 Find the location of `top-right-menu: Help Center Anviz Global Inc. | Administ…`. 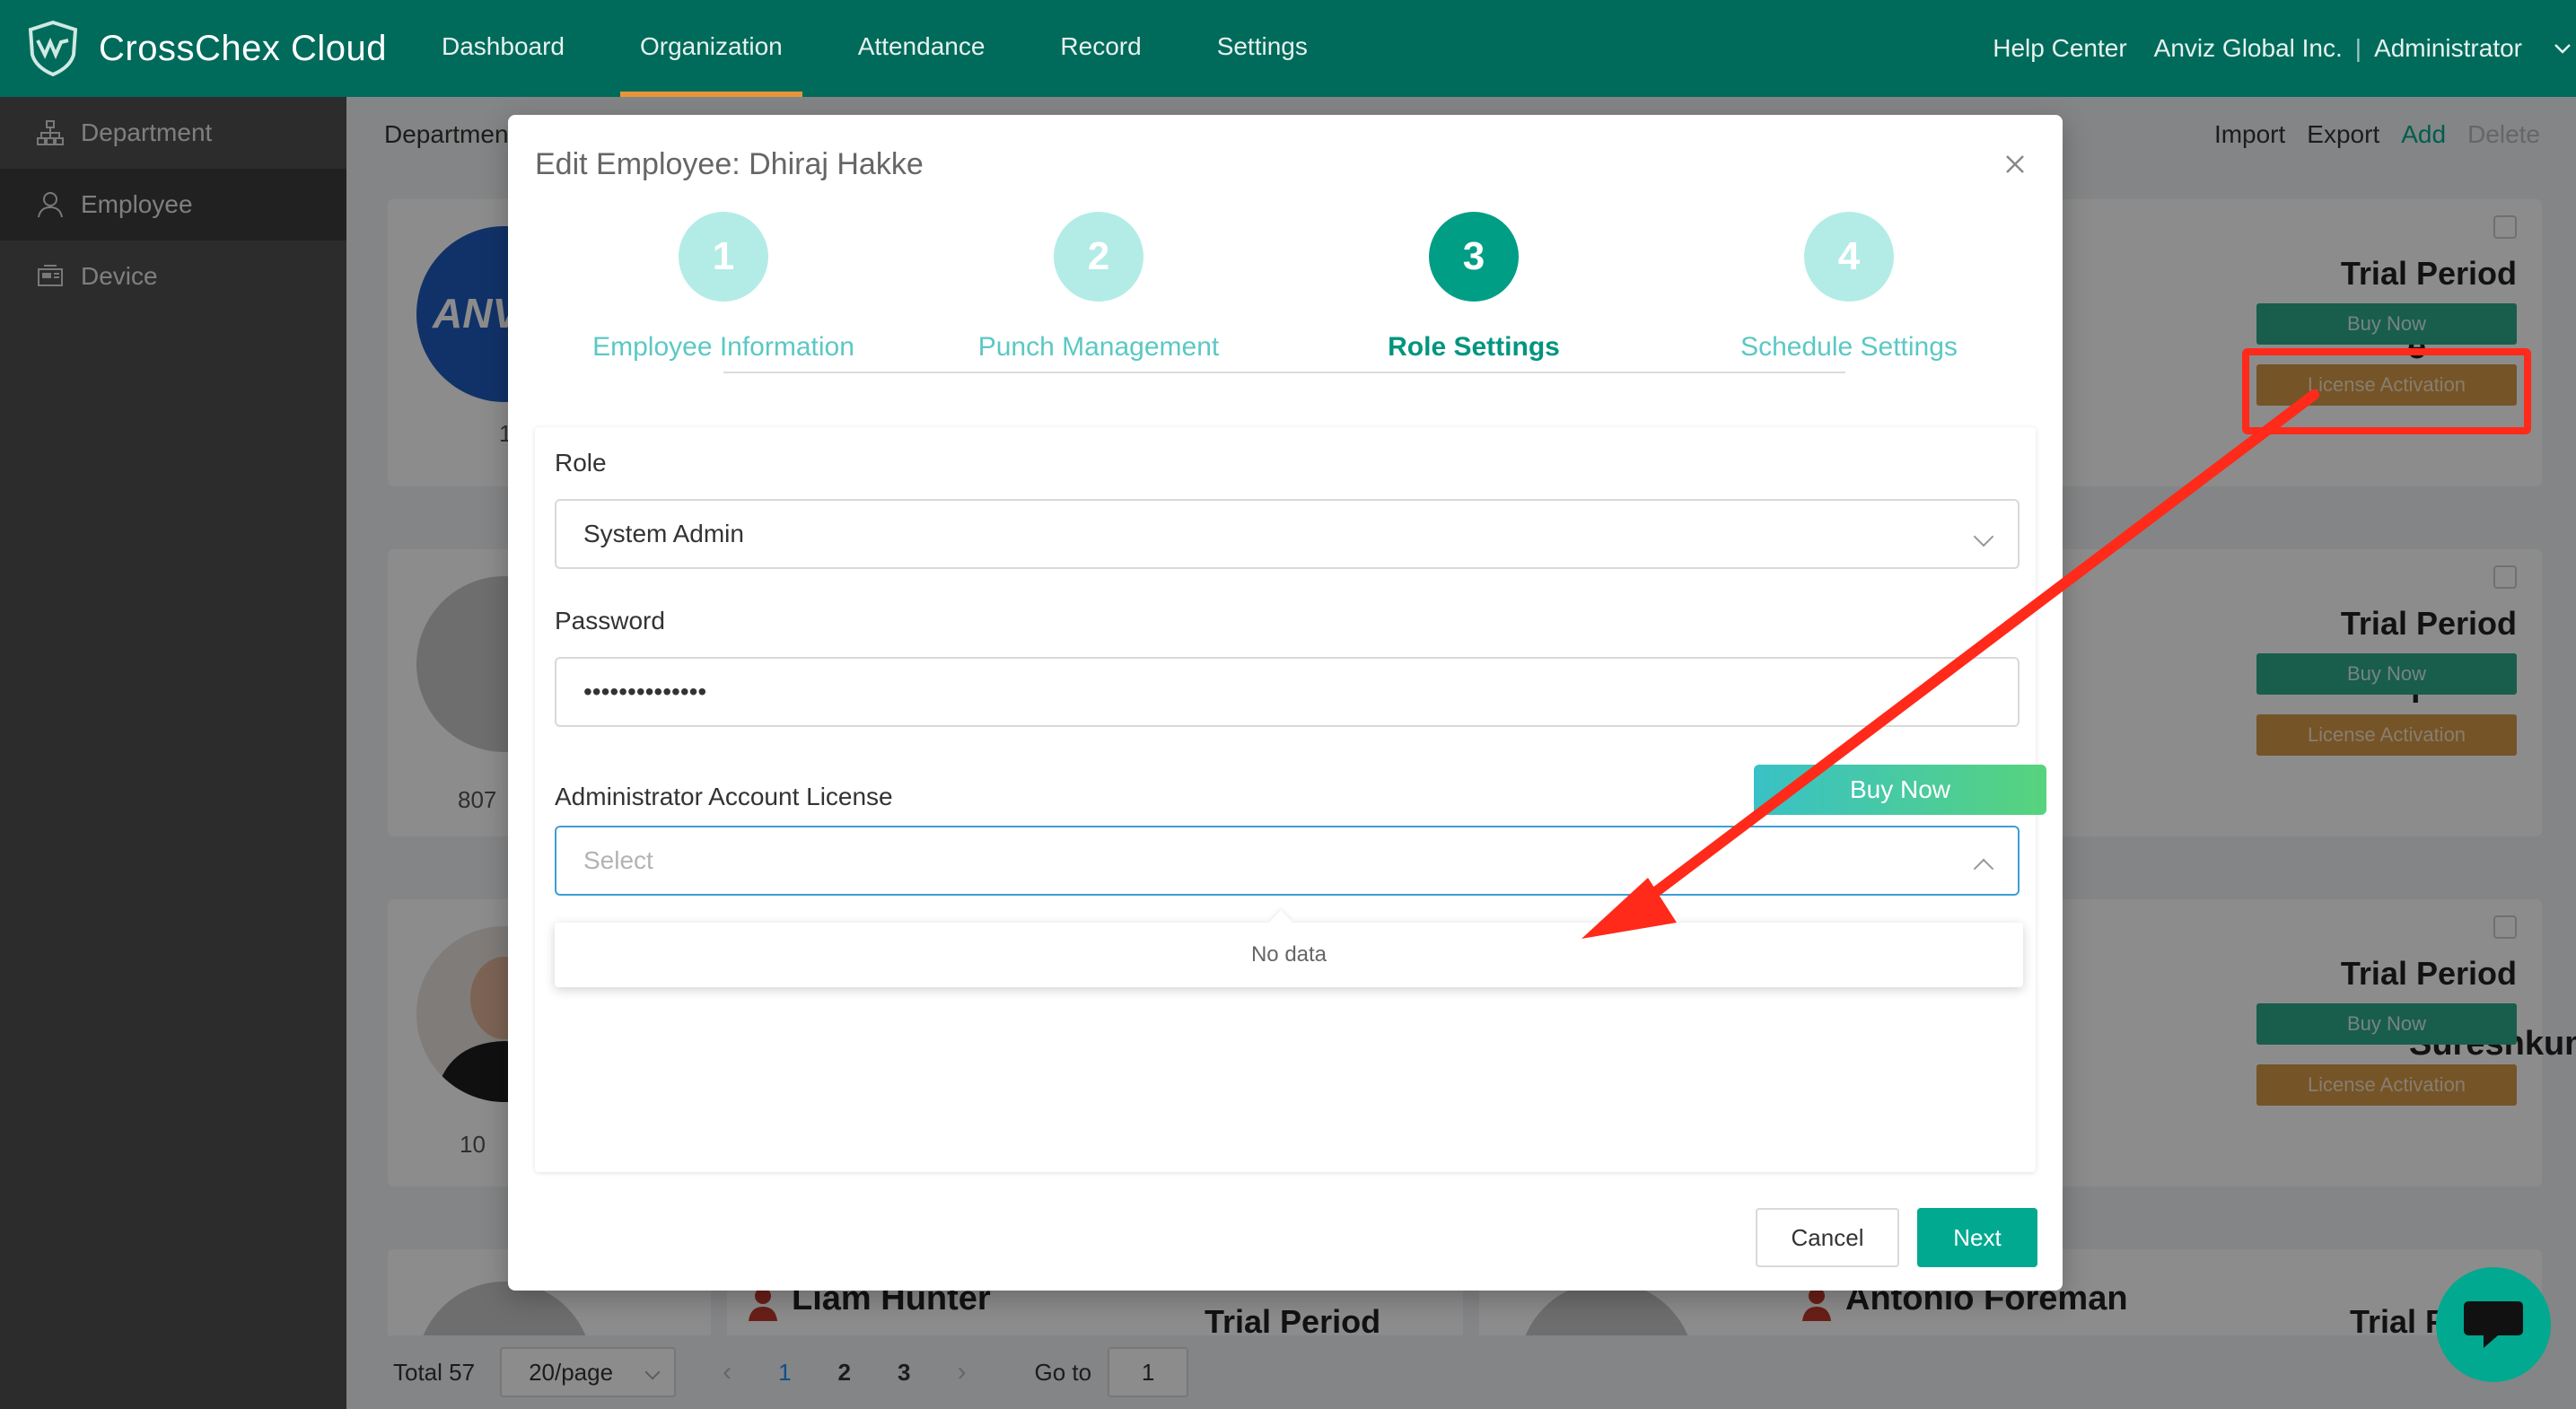

top-right-menu: Help Center Anviz Global Inc. | Administ… is located at coordinates (2271, 48).